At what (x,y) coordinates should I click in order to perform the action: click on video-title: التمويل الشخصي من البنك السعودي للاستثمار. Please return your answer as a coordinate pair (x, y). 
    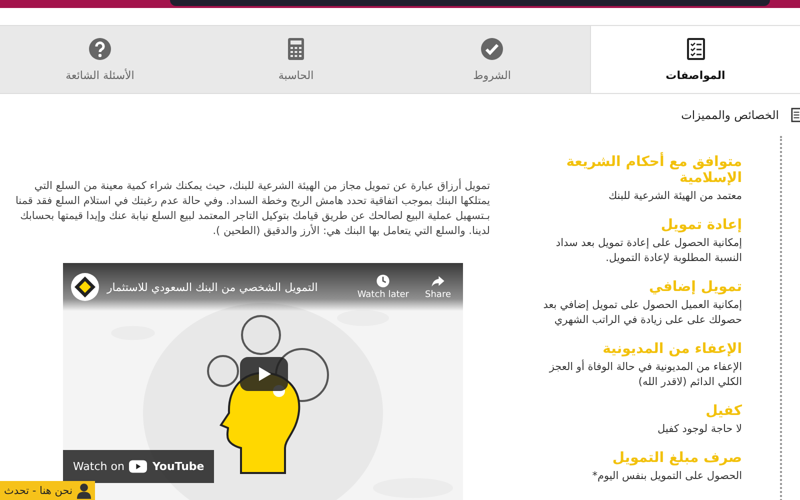
    Looking at the image, I should click on (226, 287).